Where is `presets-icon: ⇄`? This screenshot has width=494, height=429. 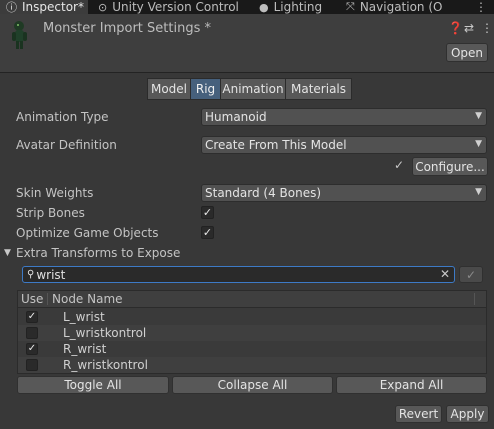
presets-icon: ⇄ is located at coordinates (469, 28).